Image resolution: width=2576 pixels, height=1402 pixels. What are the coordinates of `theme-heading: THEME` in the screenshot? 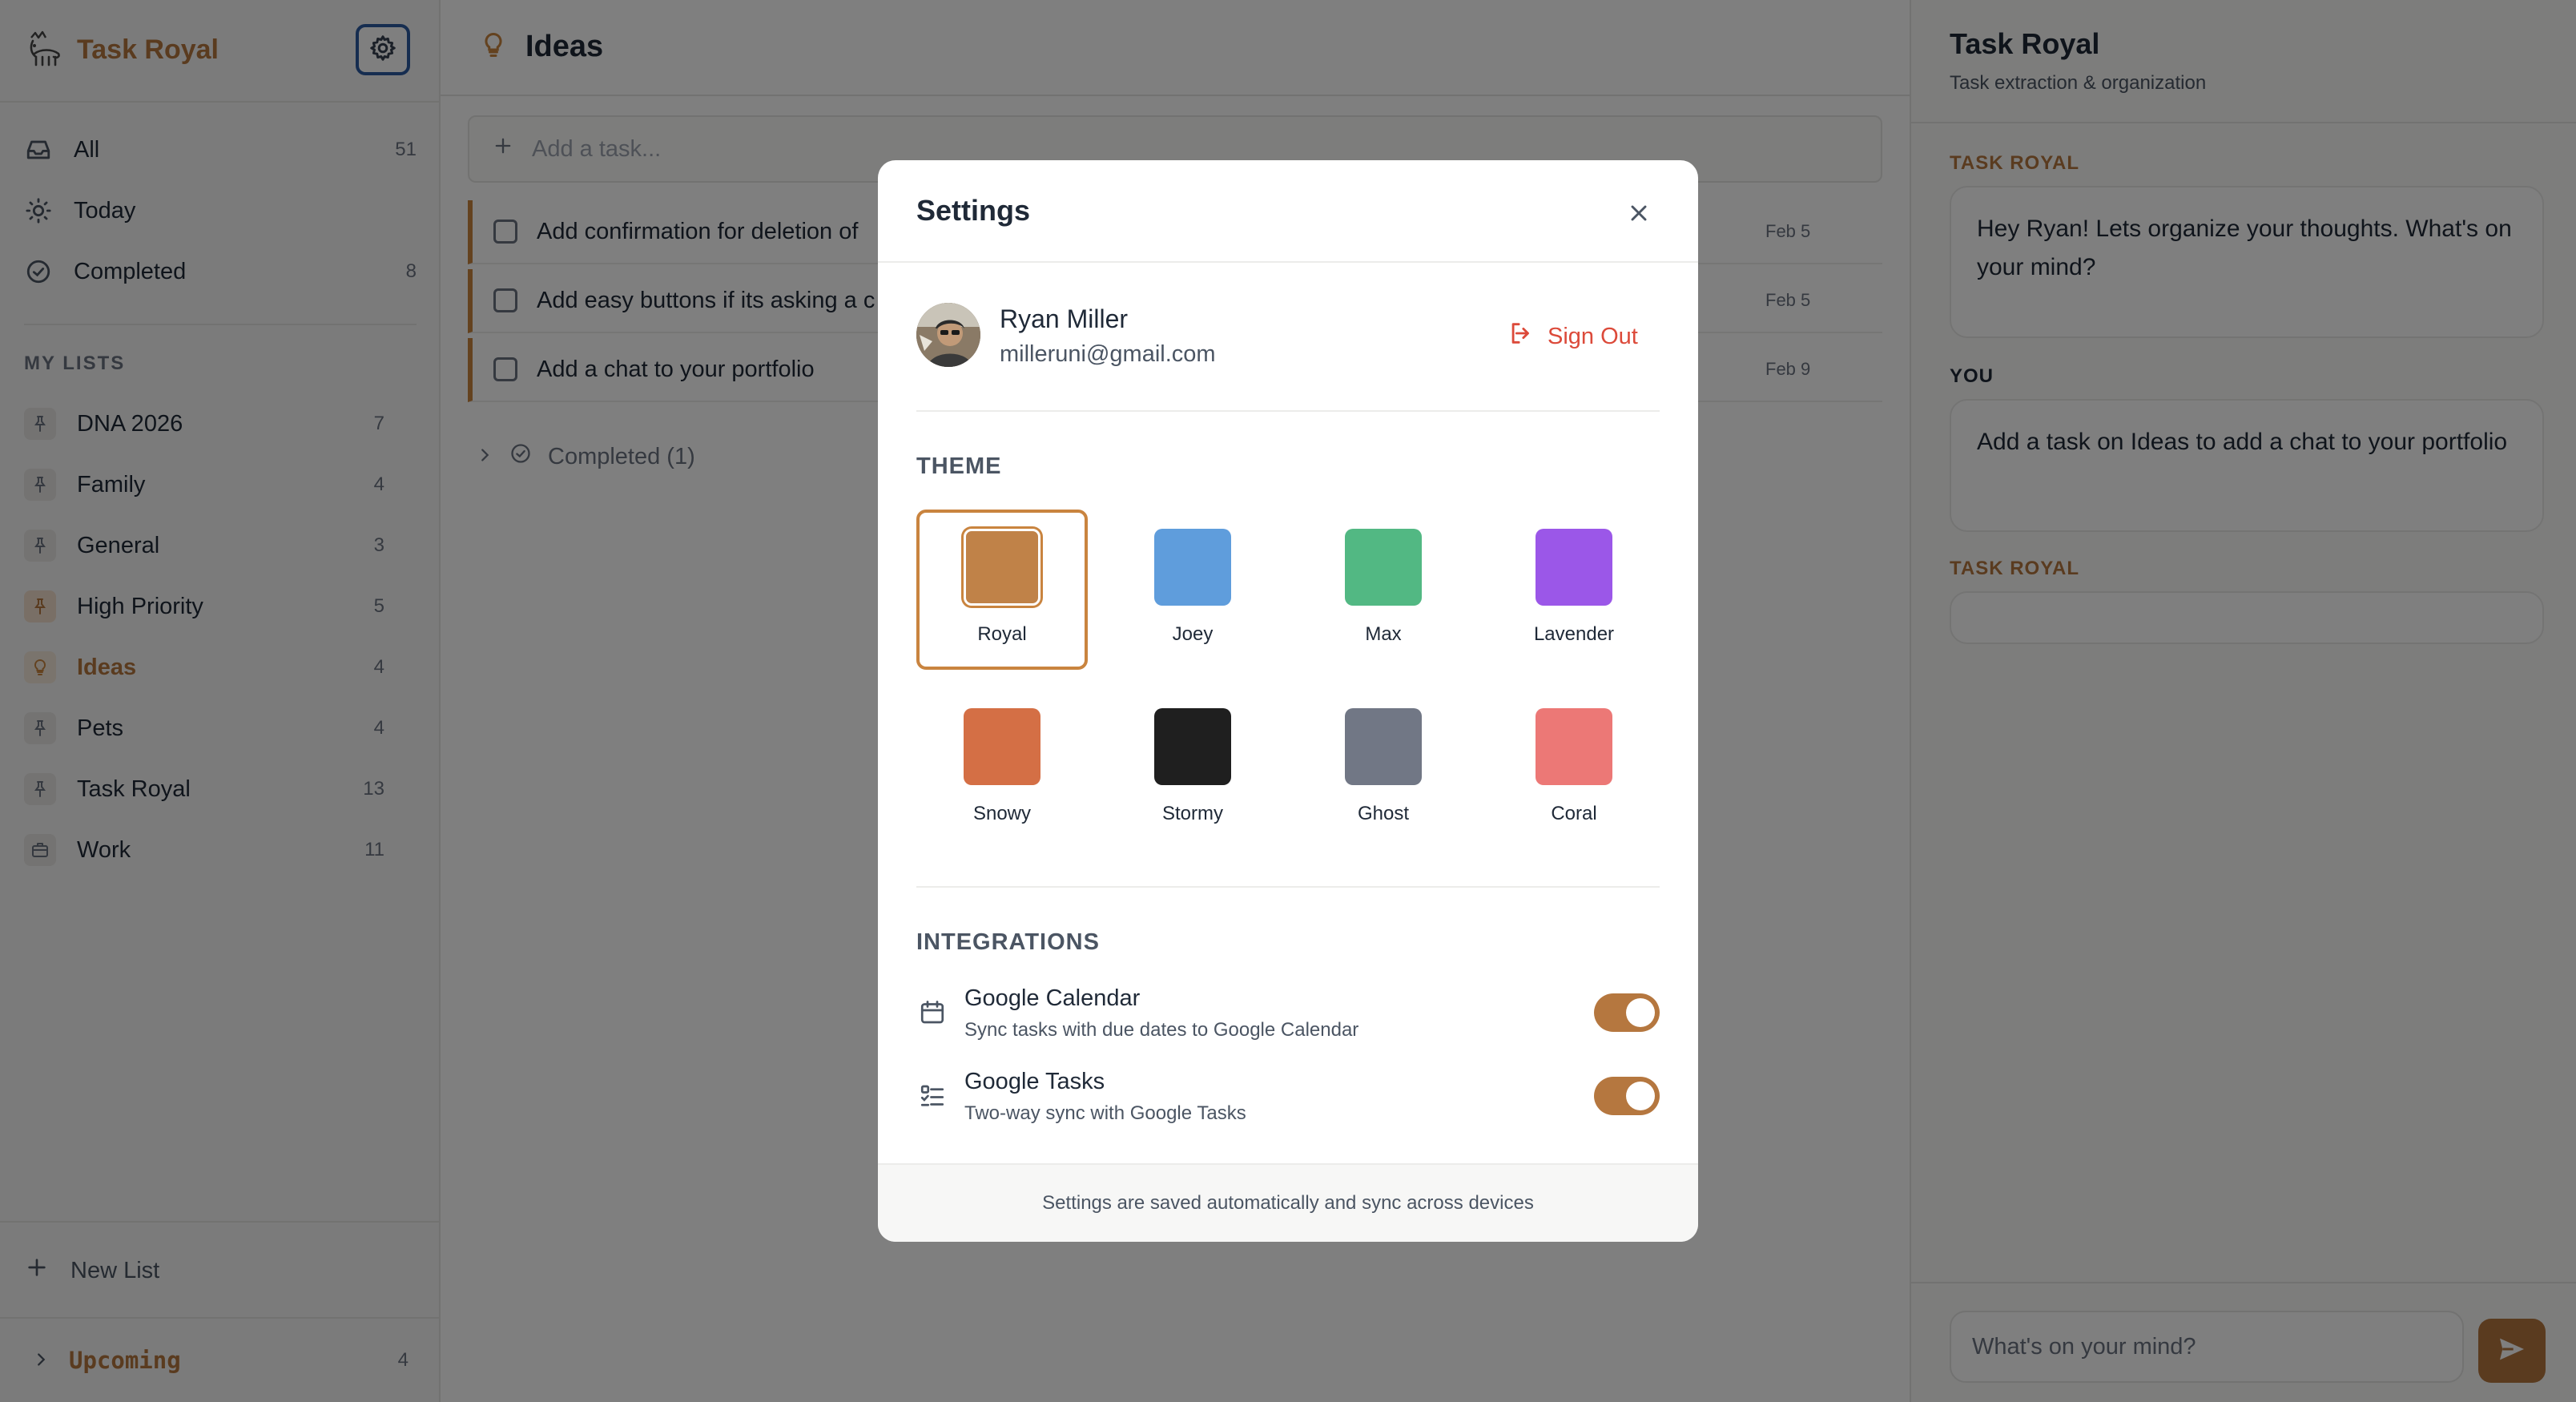 It's located at (959, 466).